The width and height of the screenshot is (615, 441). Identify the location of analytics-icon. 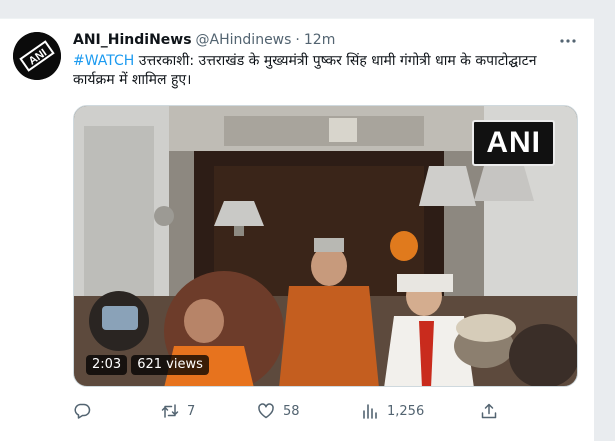
(370, 411).